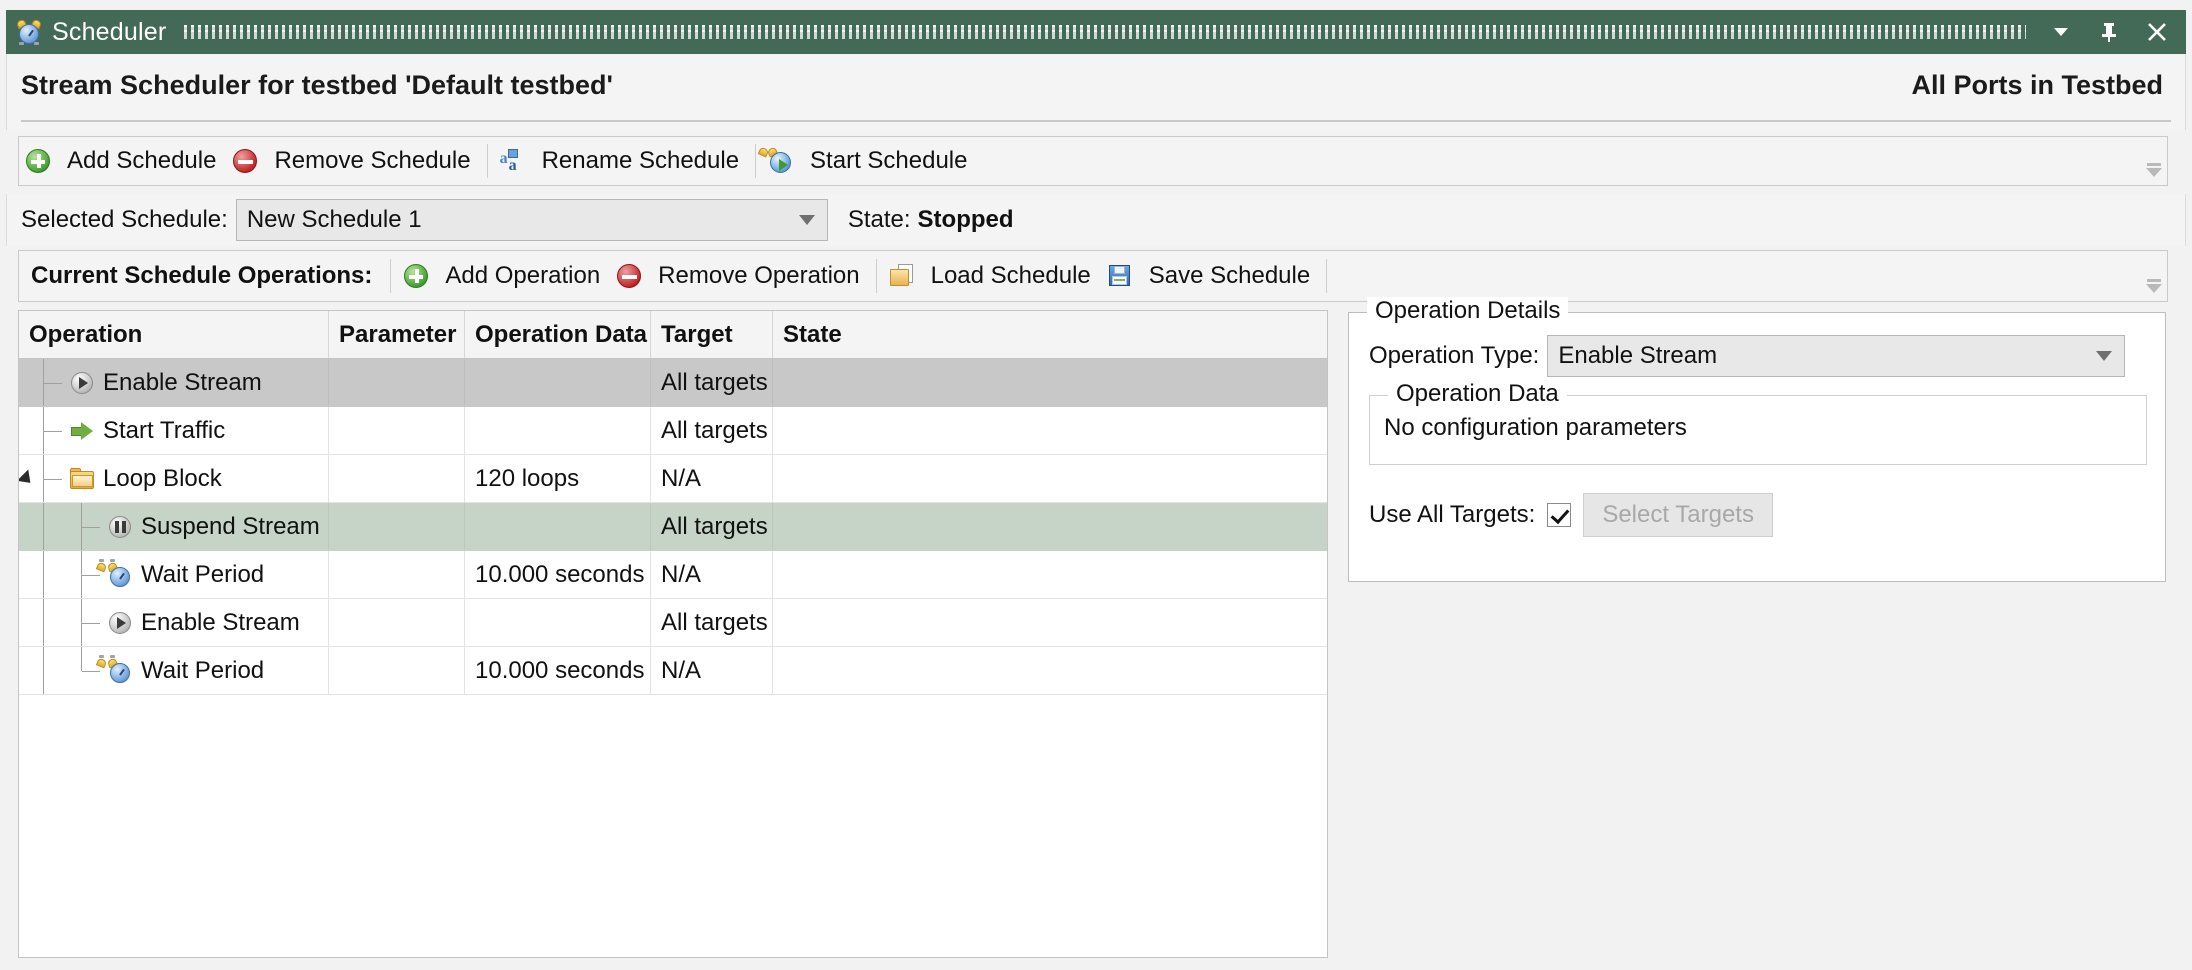 Image resolution: width=2192 pixels, height=970 pixels. What do you see at coordinates (1010, 275) in the screenshot?
I see `load-schedule-label: Load Schedule` at bounding box center [1010, 275].